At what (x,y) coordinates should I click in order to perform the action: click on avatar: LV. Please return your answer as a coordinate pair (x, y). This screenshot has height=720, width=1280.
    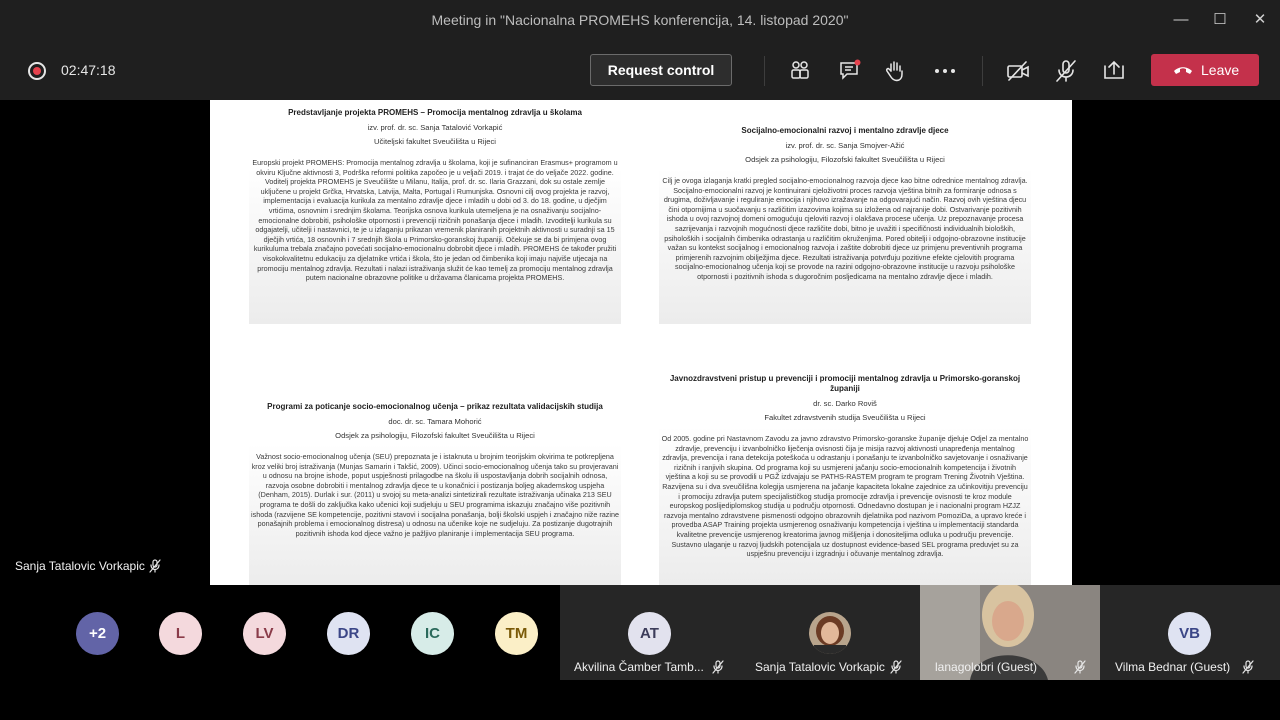
    Looking at the image, I should click on (264, 633).